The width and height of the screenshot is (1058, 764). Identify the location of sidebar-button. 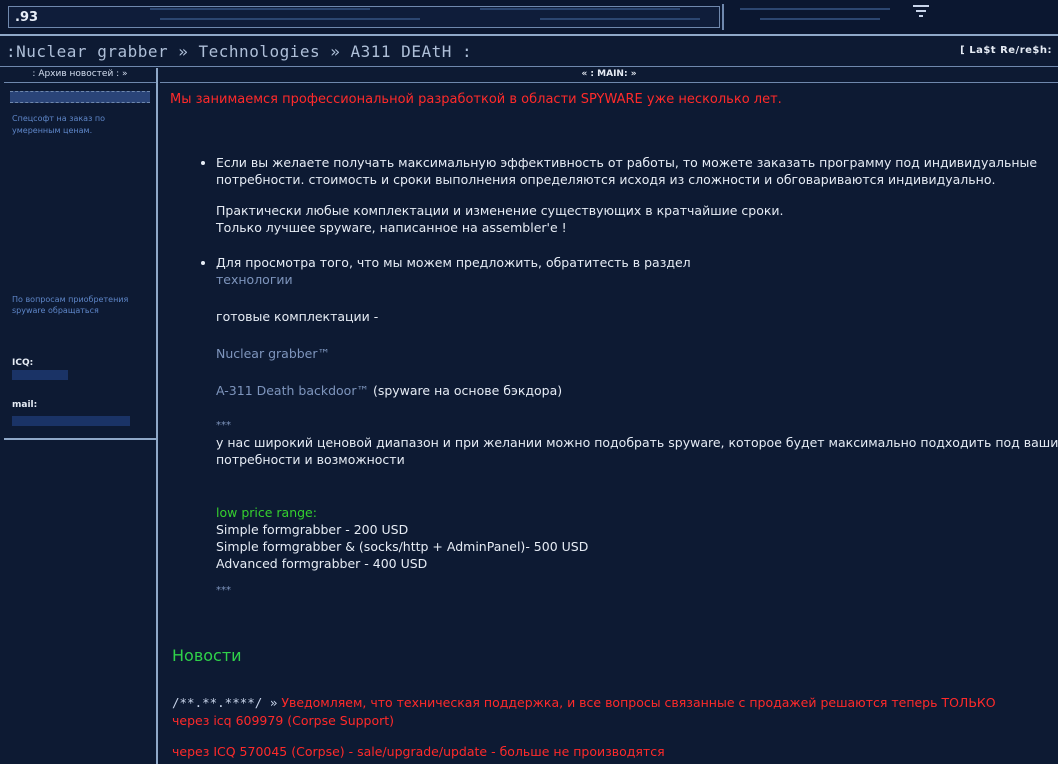
(80, 97).